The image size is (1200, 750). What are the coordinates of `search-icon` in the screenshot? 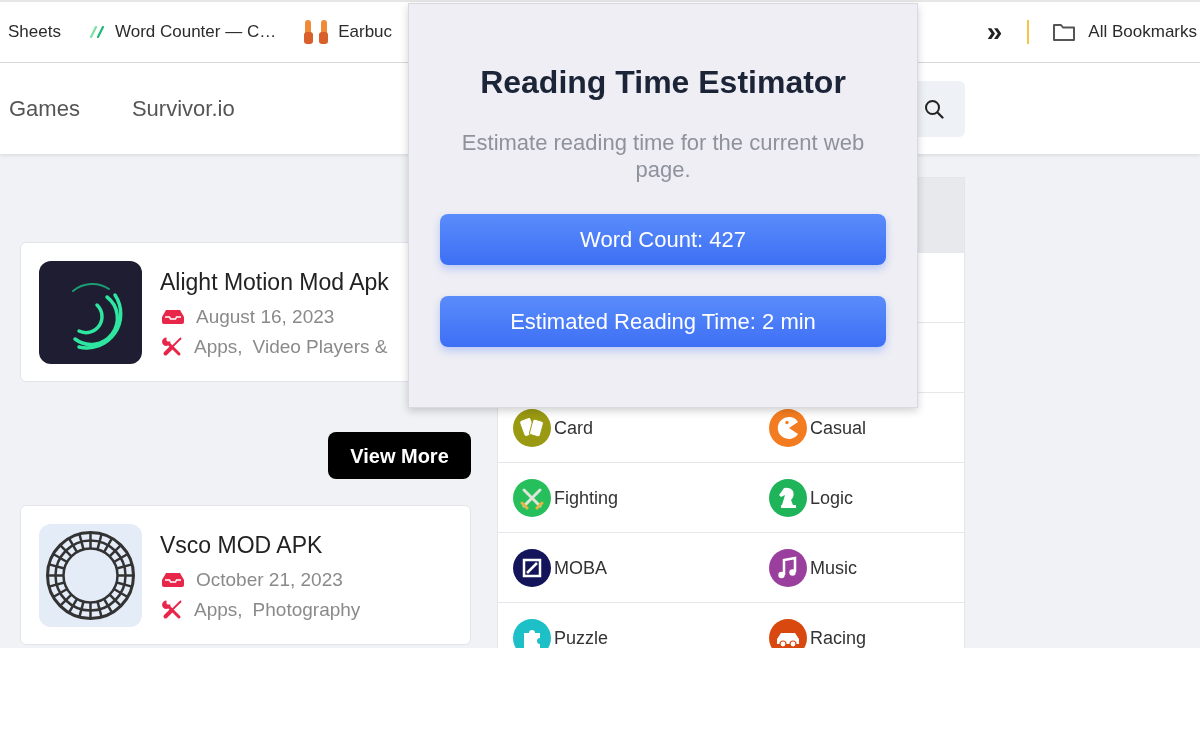 It's located at (934, 108).